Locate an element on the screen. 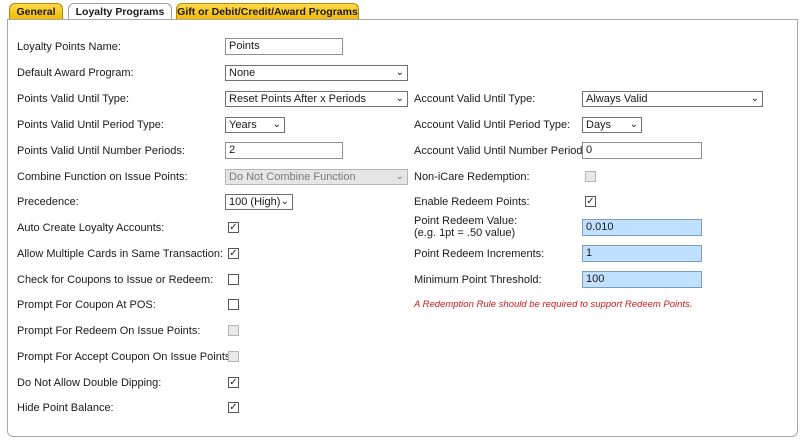 The height and width of the screenshot is (445, 800). redeem-increments-label: Point Redeem Increments: is located at coordinates (479, 254).